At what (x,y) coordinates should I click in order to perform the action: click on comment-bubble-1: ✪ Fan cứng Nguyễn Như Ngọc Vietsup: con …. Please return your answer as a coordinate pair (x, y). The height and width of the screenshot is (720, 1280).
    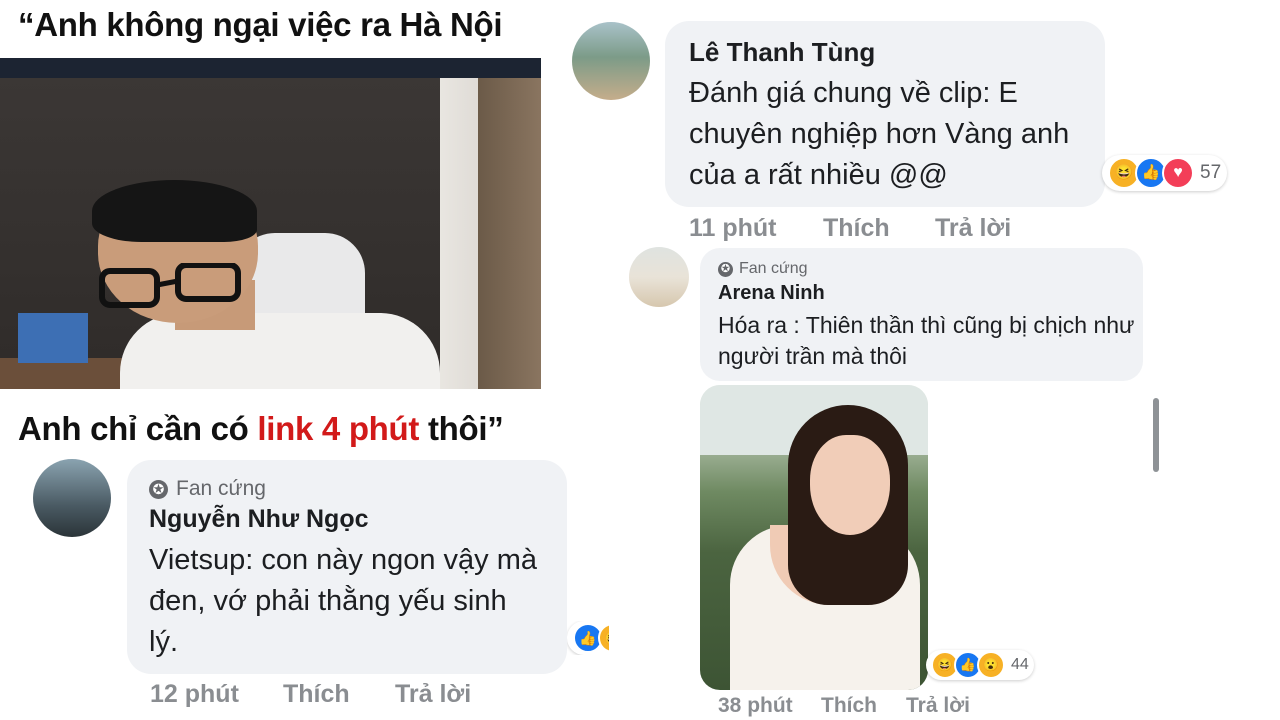
    Looking at the image, I should click on (347, 567).